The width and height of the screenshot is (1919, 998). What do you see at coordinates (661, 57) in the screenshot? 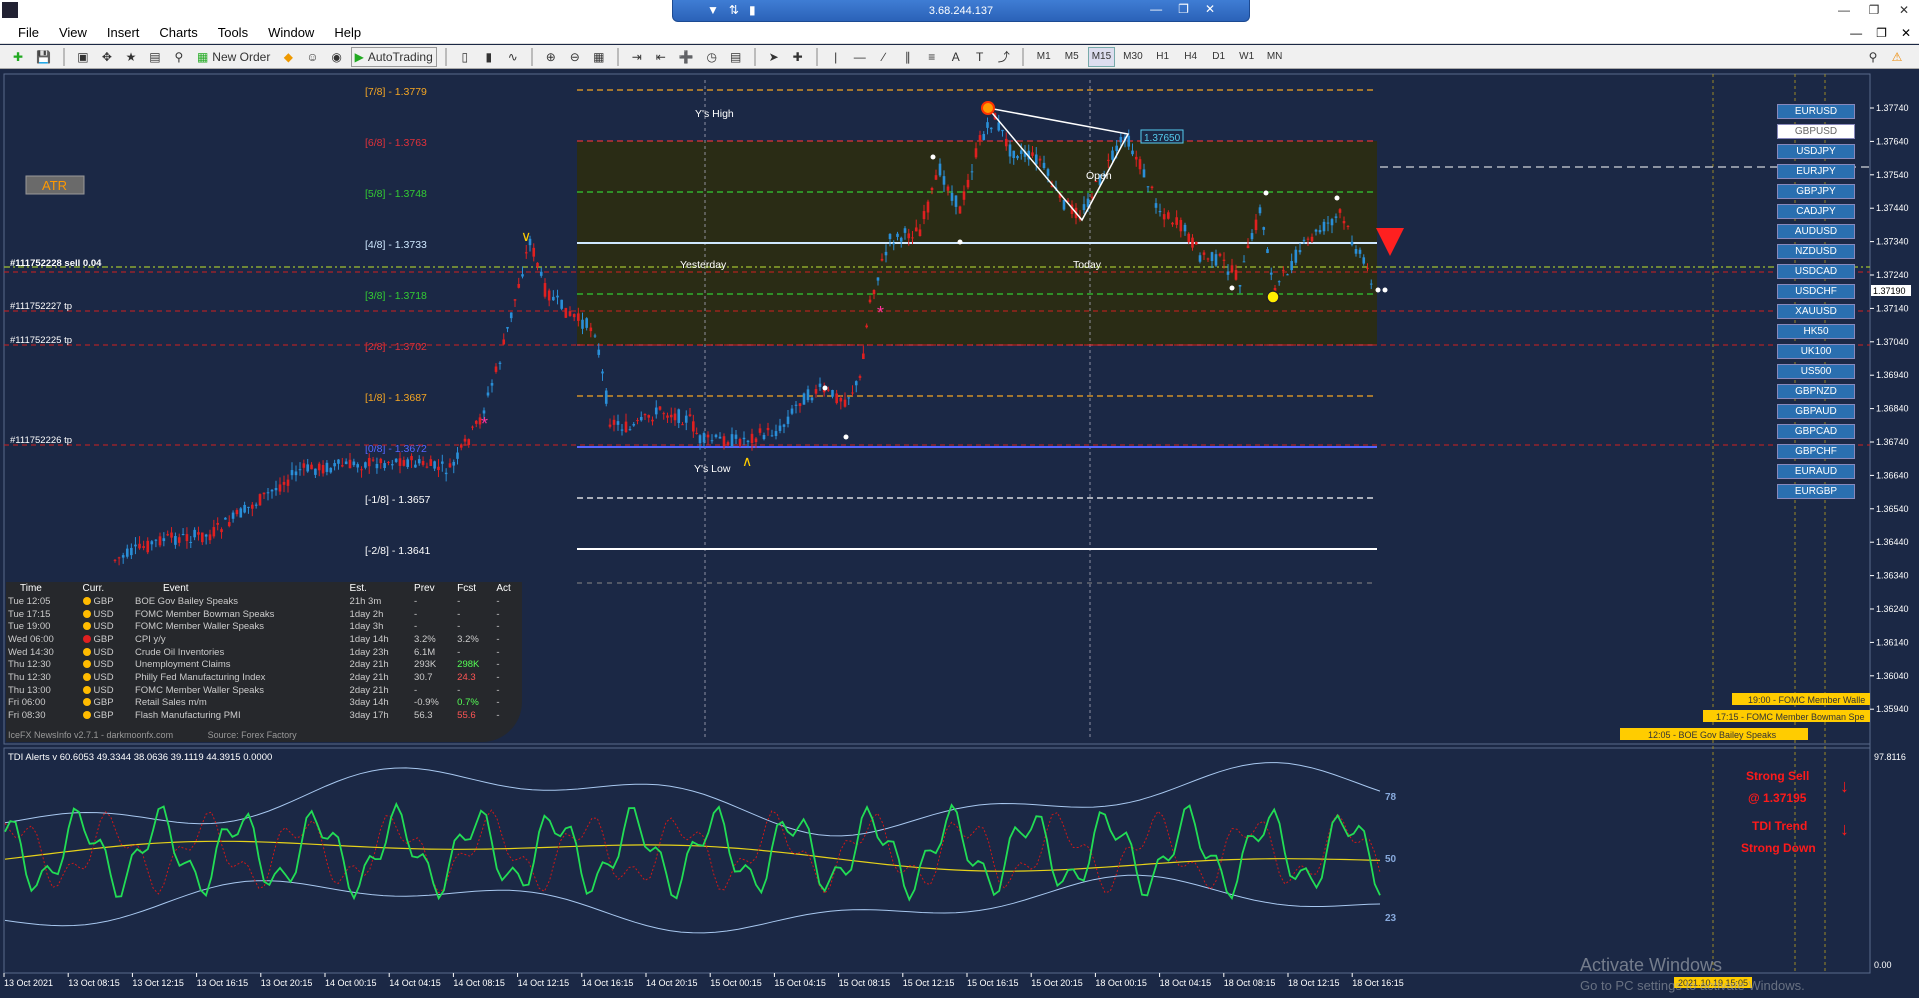
I see `chart-shift-icon: ⇤` at bounding box center [661, 57].